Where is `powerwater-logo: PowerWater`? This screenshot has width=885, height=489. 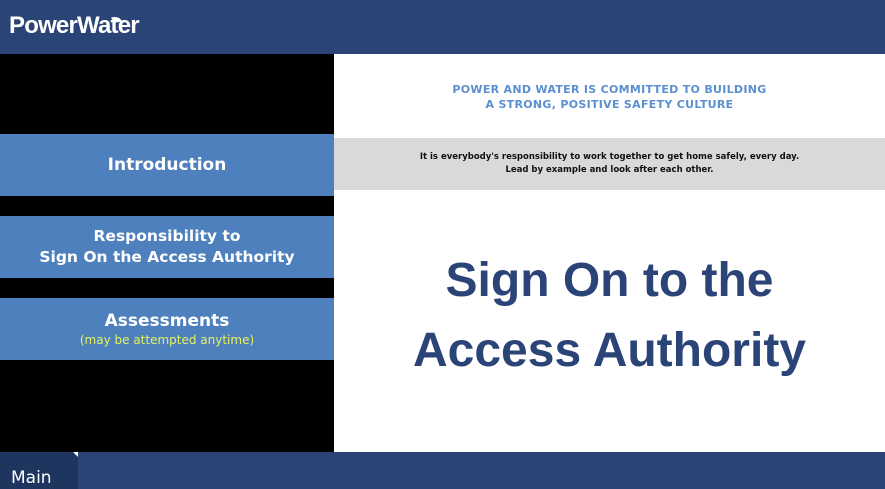
powerwater-logo: PowerWater is located at coordinates (74, 26).